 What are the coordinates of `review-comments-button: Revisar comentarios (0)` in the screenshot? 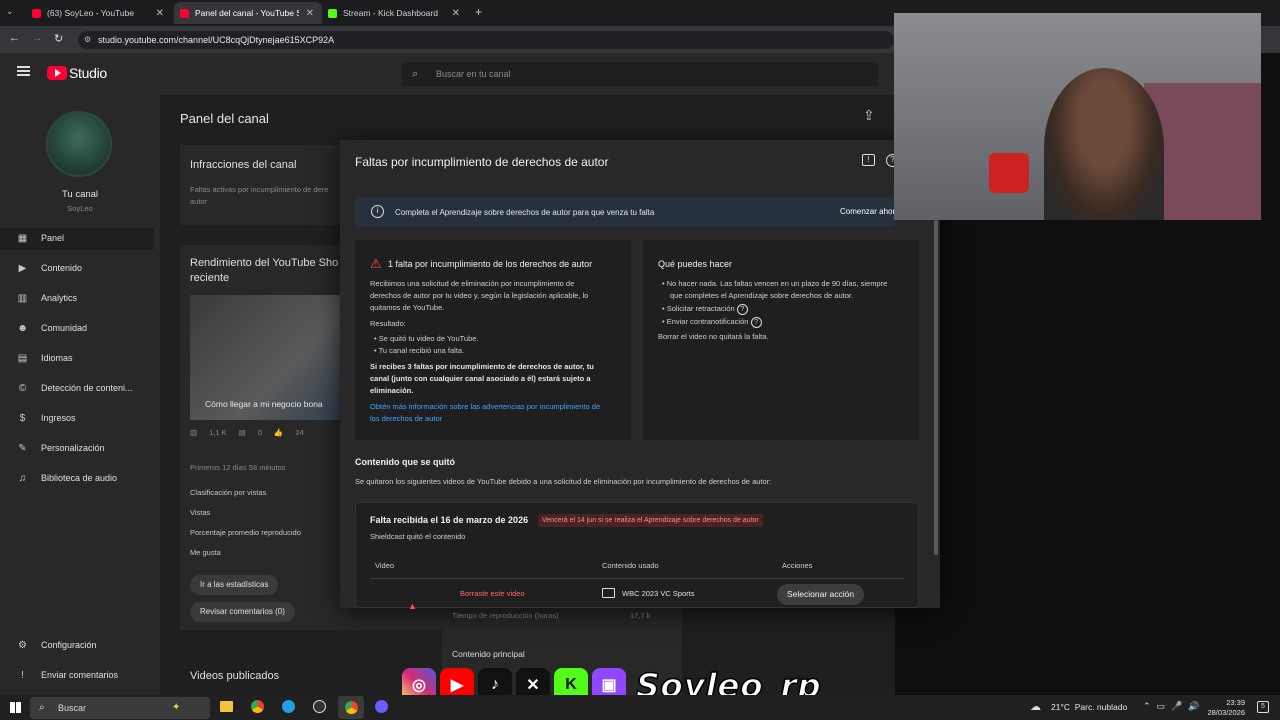 It's located at (242, 612).